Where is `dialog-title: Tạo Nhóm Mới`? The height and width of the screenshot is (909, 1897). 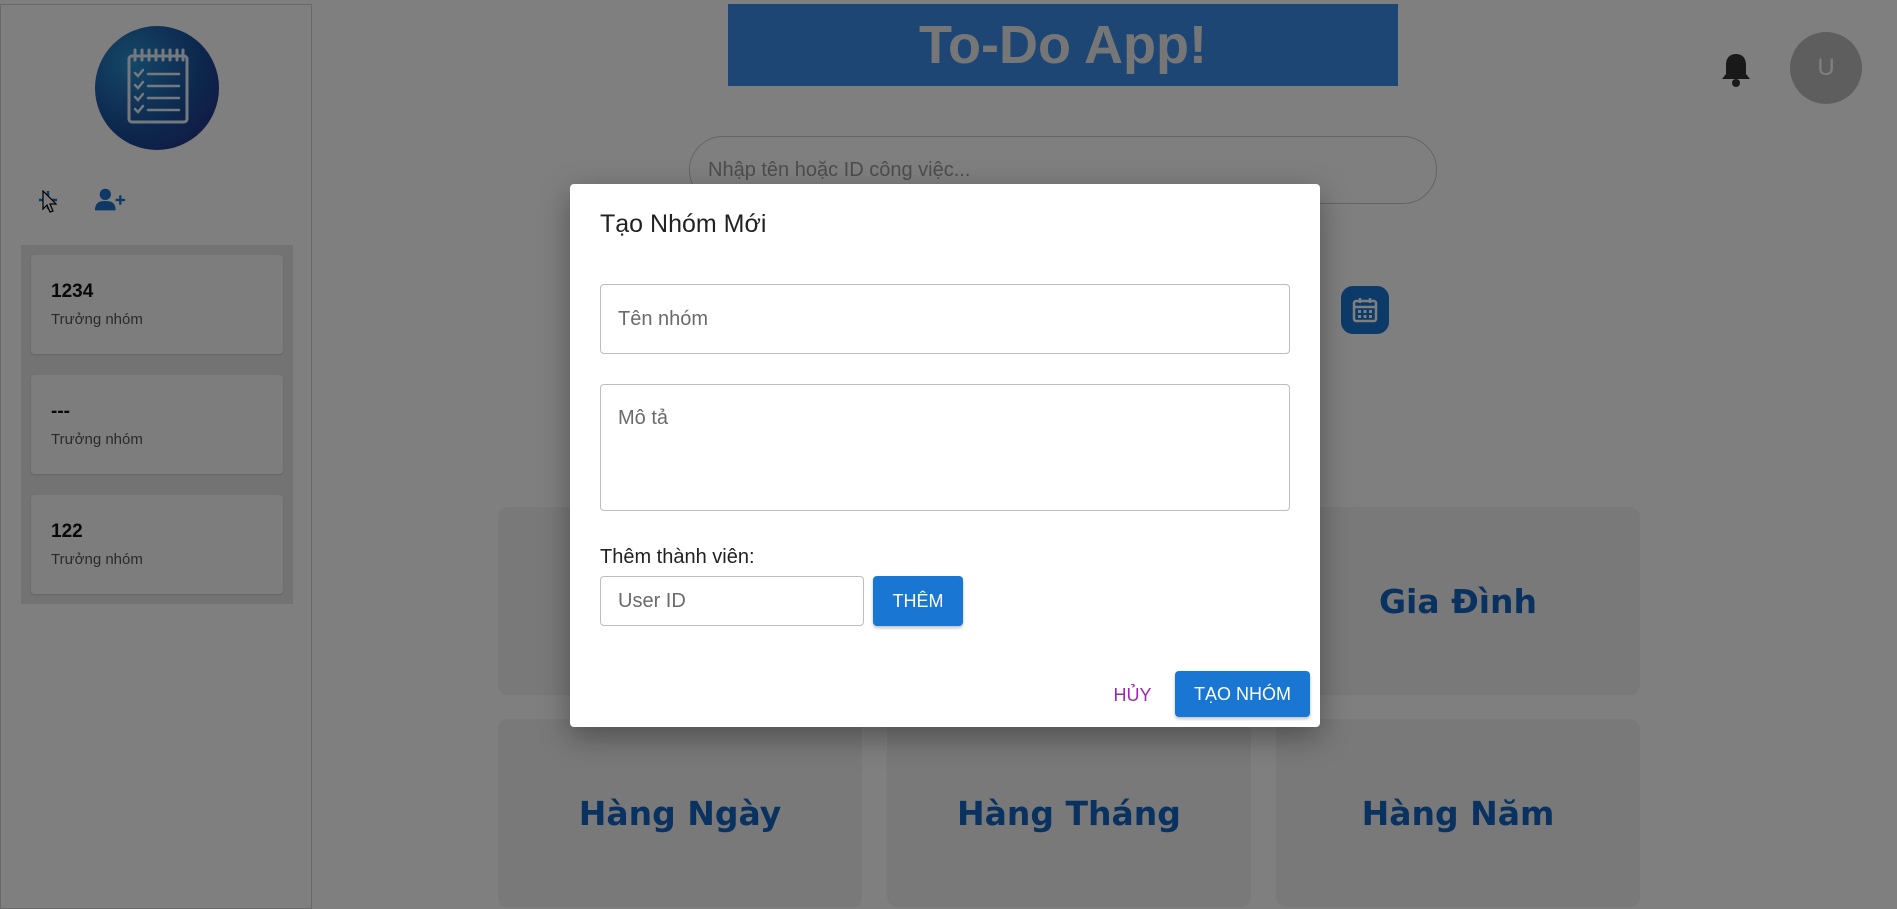
dialog-title: Tạo Nhóm Mới is located at coordinates (683, 224).